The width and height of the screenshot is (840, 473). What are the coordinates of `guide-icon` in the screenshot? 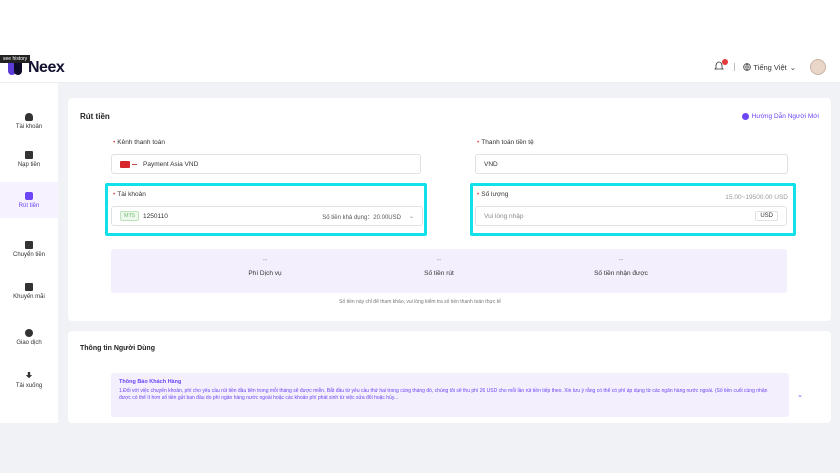 It's located at (745, 116).